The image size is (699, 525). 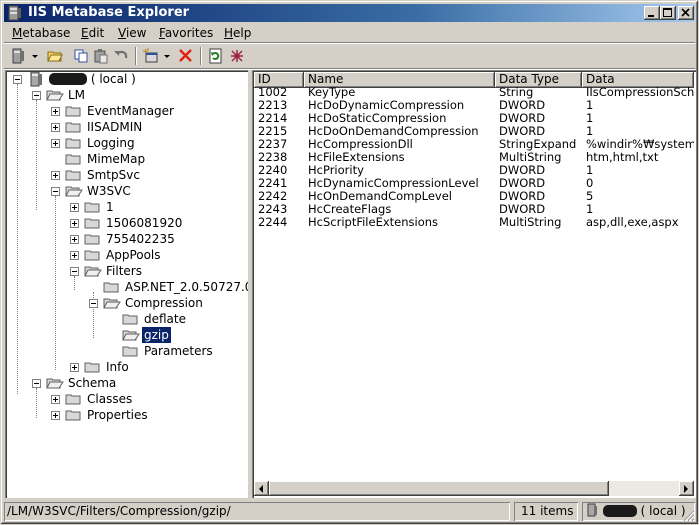 I want to click on tree-node-mimemap: MimeMap, so click(x=148, y=159).